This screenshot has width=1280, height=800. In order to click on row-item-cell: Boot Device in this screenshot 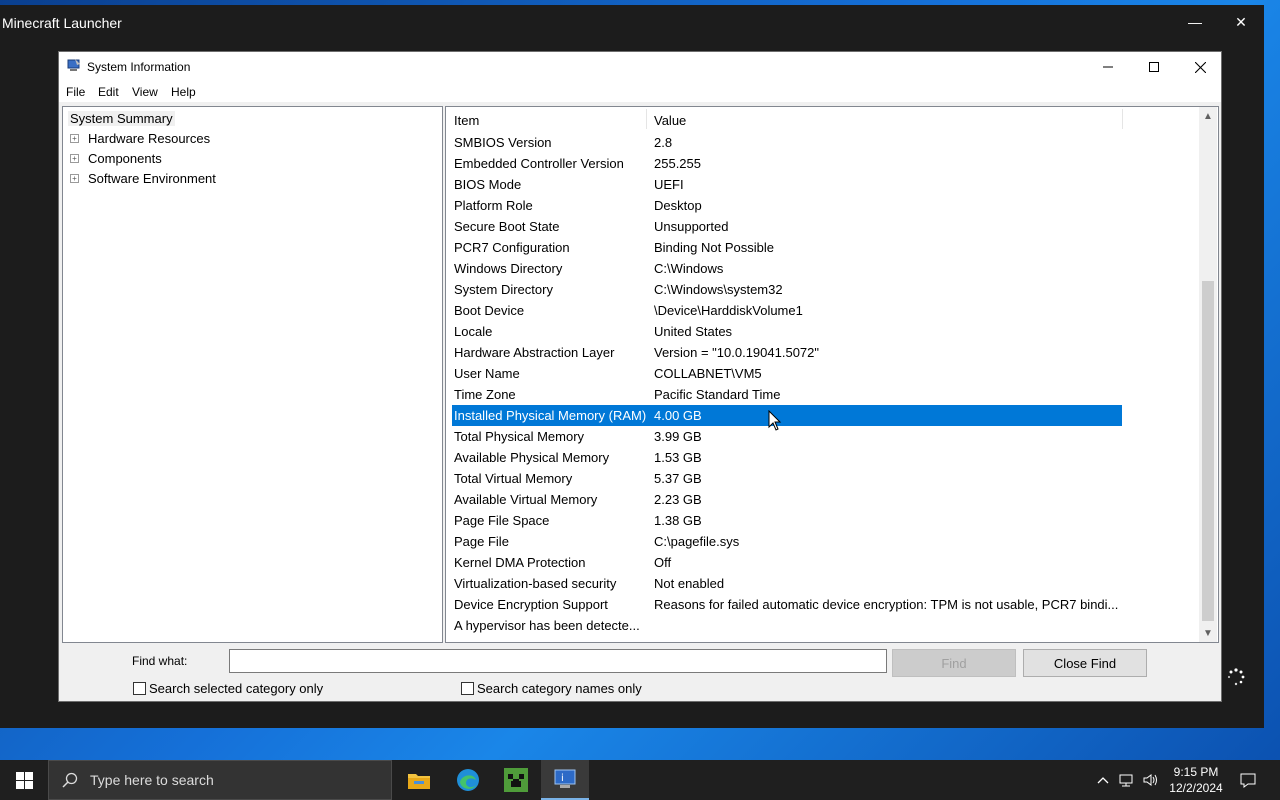, I will do `click(489, 310)`.